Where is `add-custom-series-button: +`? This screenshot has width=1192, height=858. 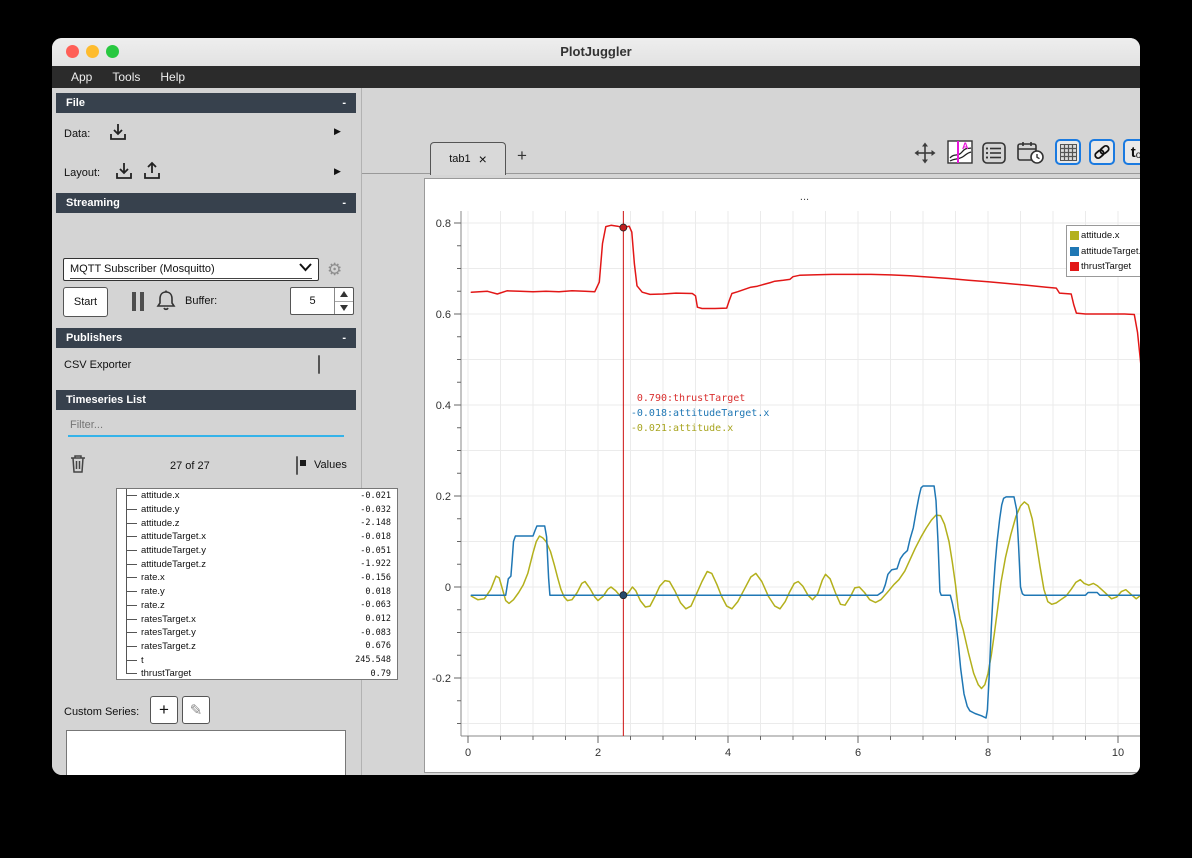 add-custom-series-button: + is located at coordinates (164, 710).